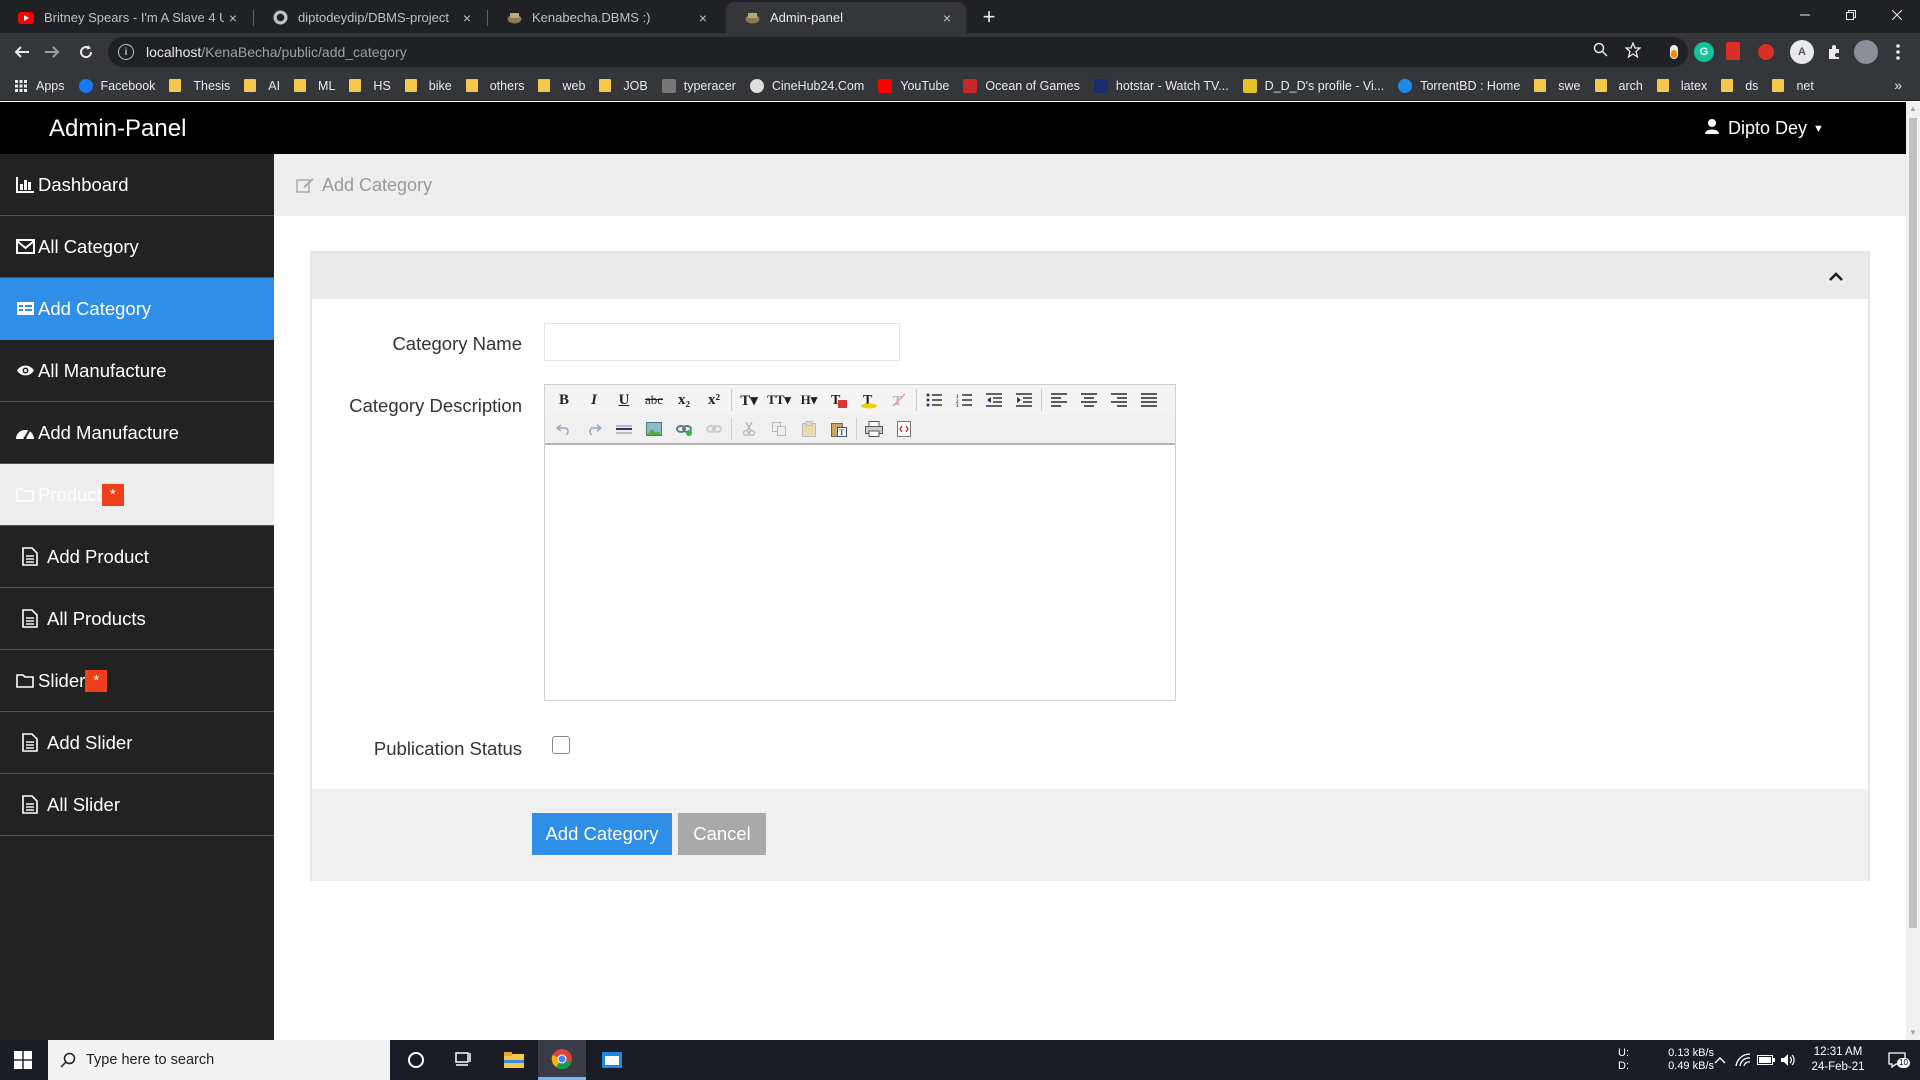 The image size is (1920, 1080). Describe the element at coordinates (137, 247) in the screenshot. I see `sidebar-item-all-category: All Category` at that location.